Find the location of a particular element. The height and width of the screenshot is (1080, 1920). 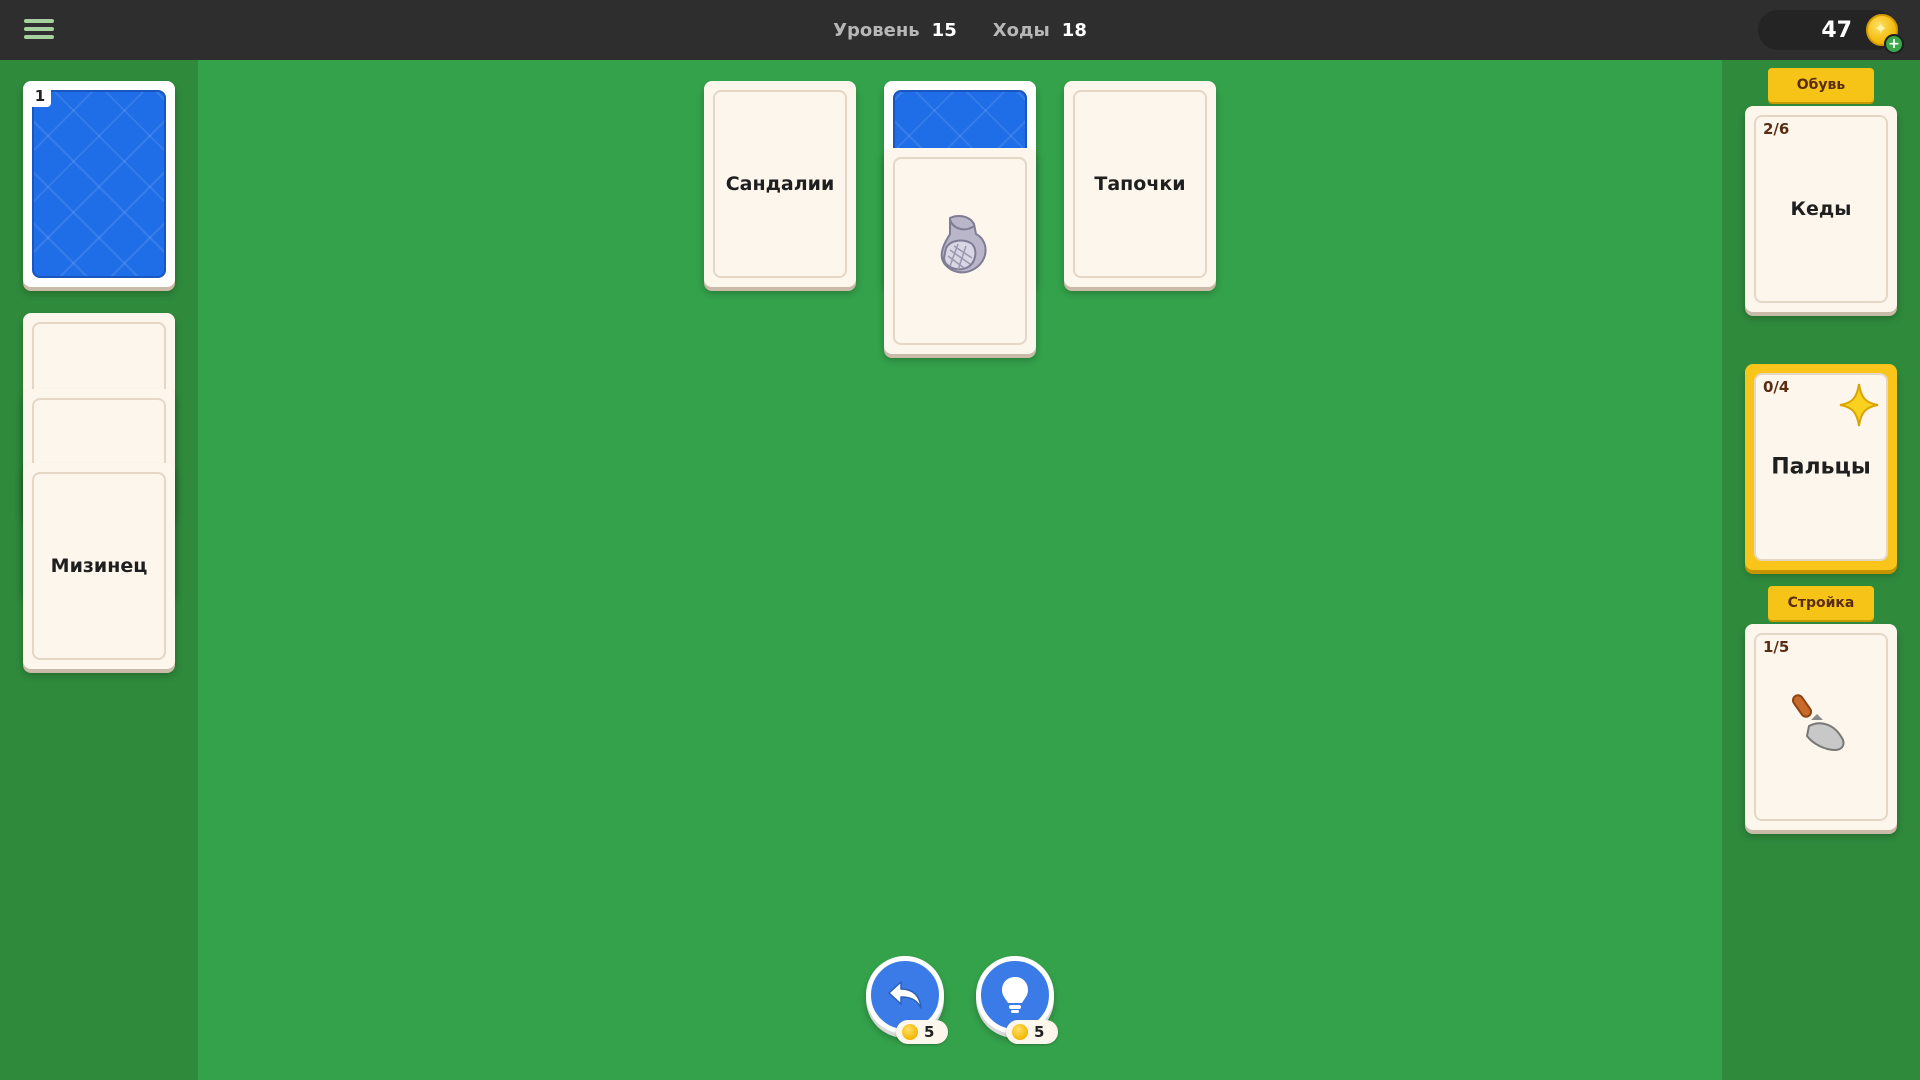

level-stat: Уровень 15 is located at coordinates (895, 30).